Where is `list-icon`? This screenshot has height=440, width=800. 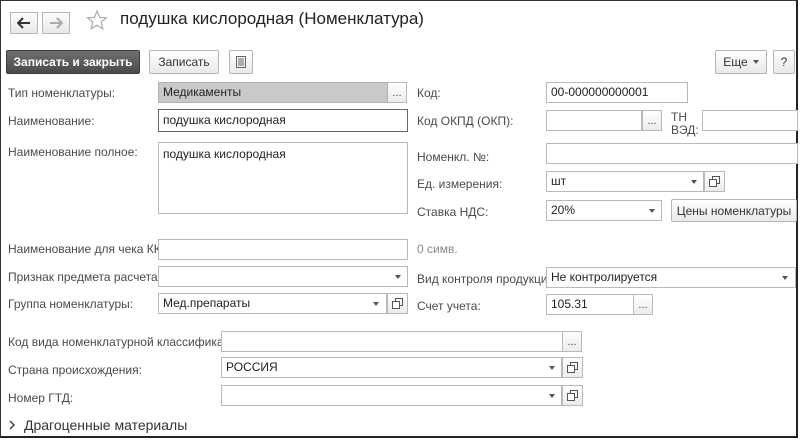 list-icon is located at coordinates (241, 62).